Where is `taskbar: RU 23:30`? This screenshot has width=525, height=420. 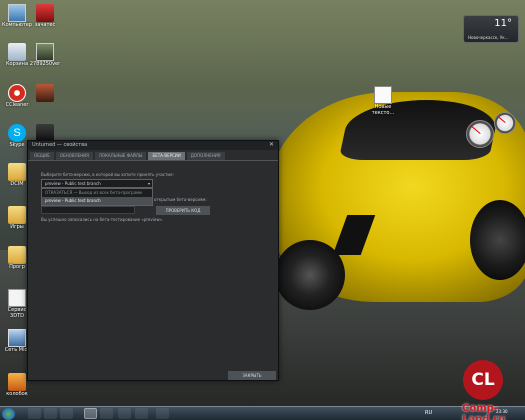 taskbar: RU 23:30 is located at coordinates (262, 413).